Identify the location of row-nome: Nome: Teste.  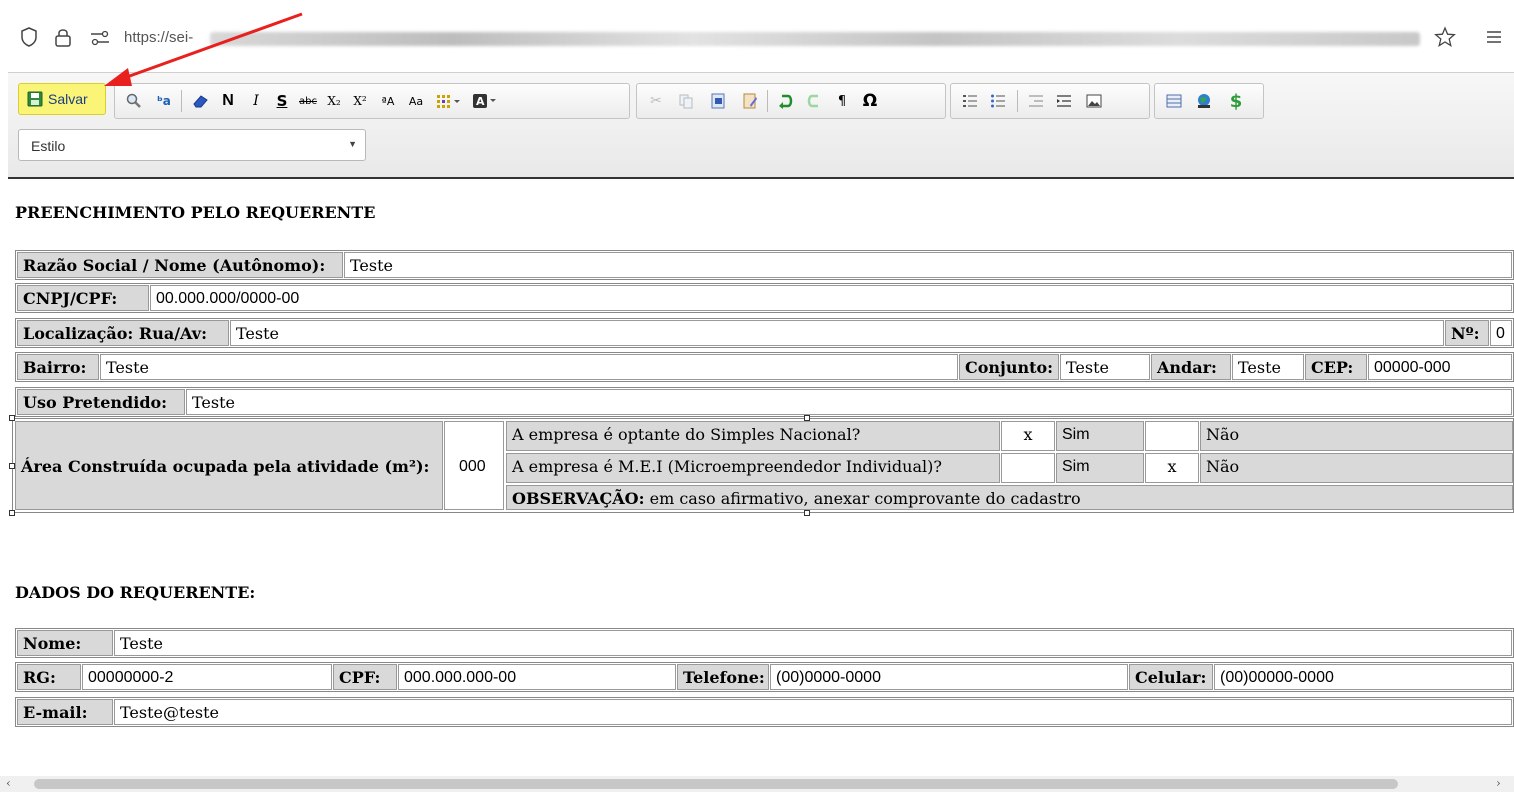
(764, 643).